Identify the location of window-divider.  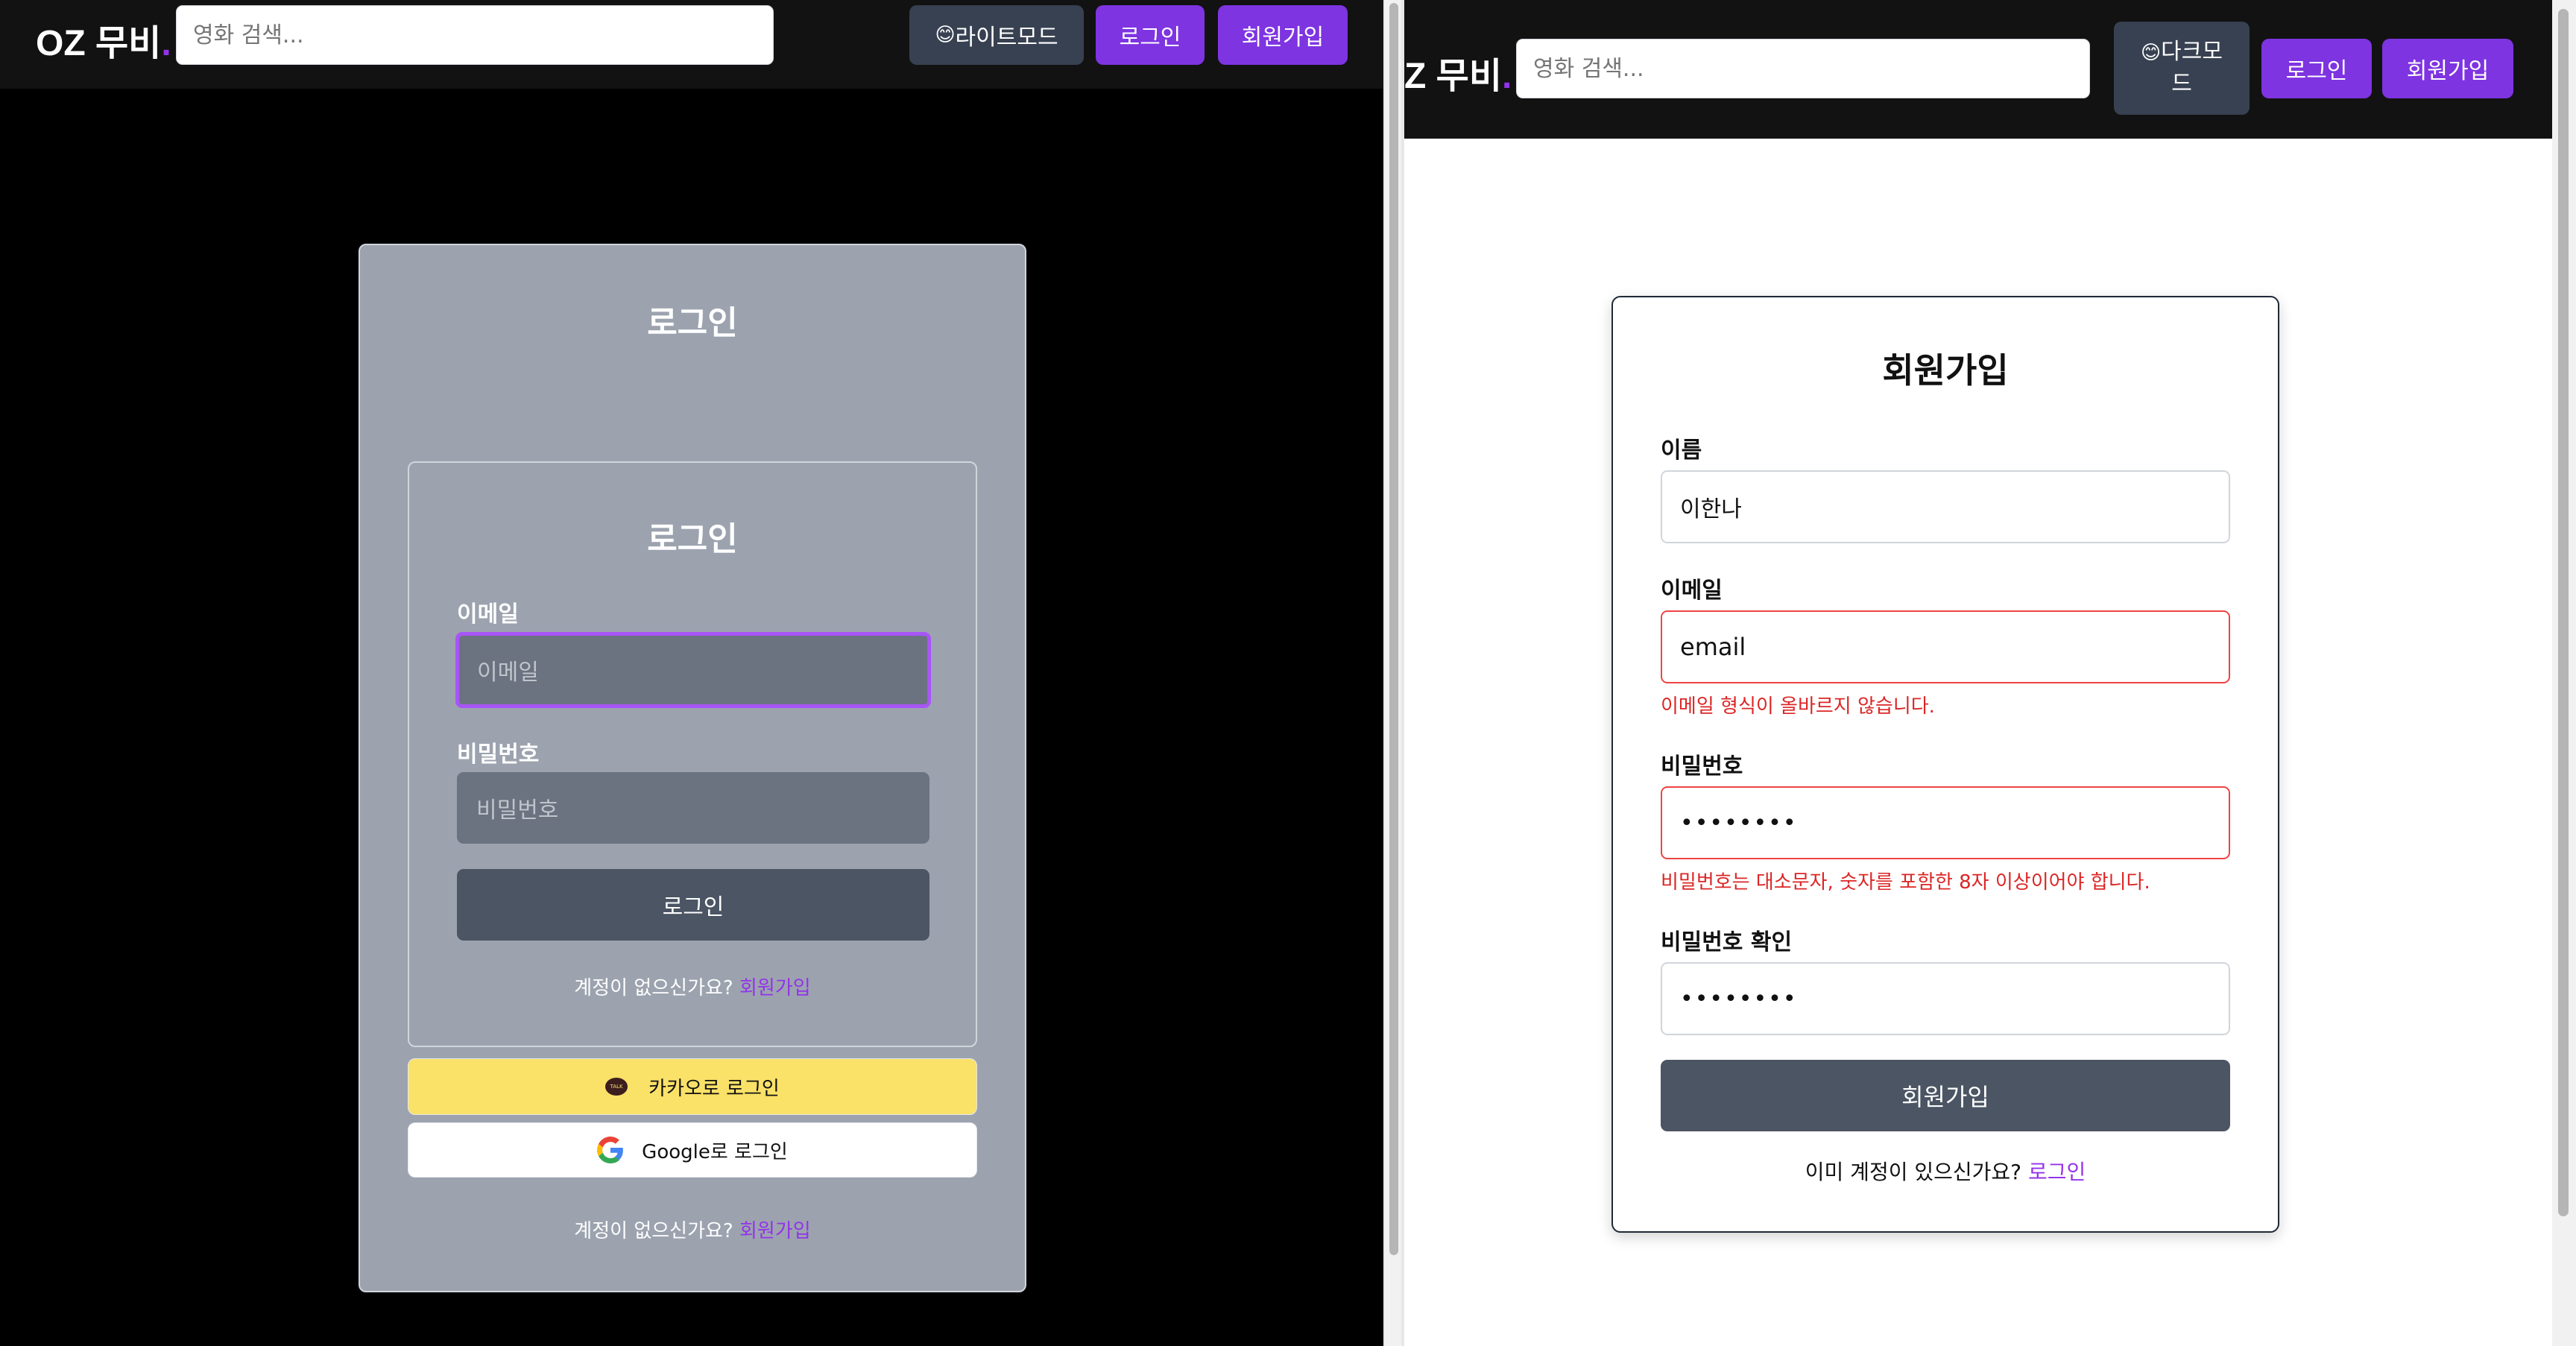
(1393, 673).